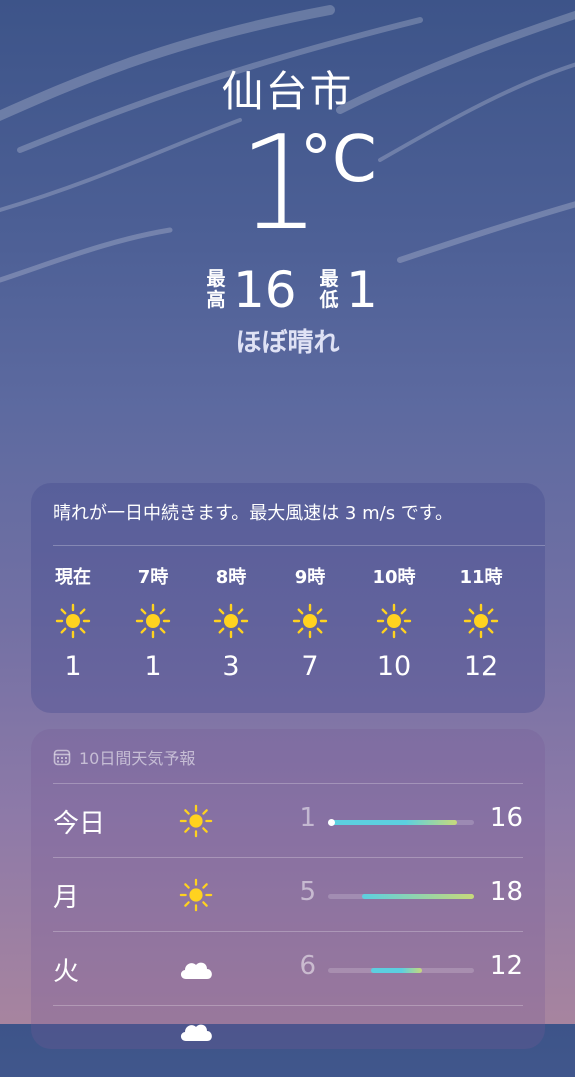  What do you see at coordinates (288, 967) in the screenshot?
I see `forecast-row: 火 6 12` at bounding box center [288, 967].